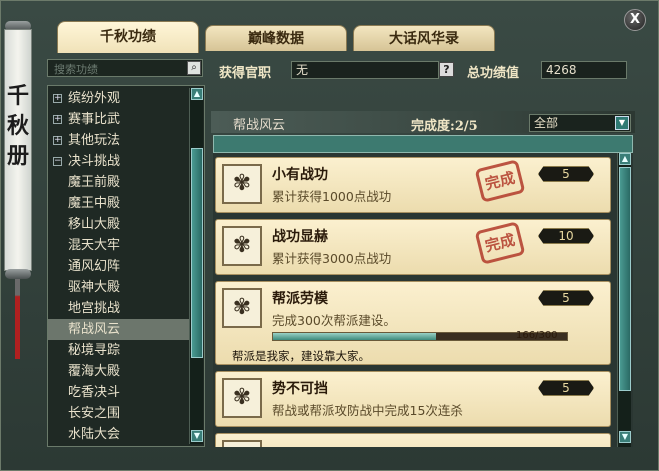 The width and height of the screenshot is (659, 471). I want to click on sidebar-item-label: 决斗挑战, so click(94, 161).